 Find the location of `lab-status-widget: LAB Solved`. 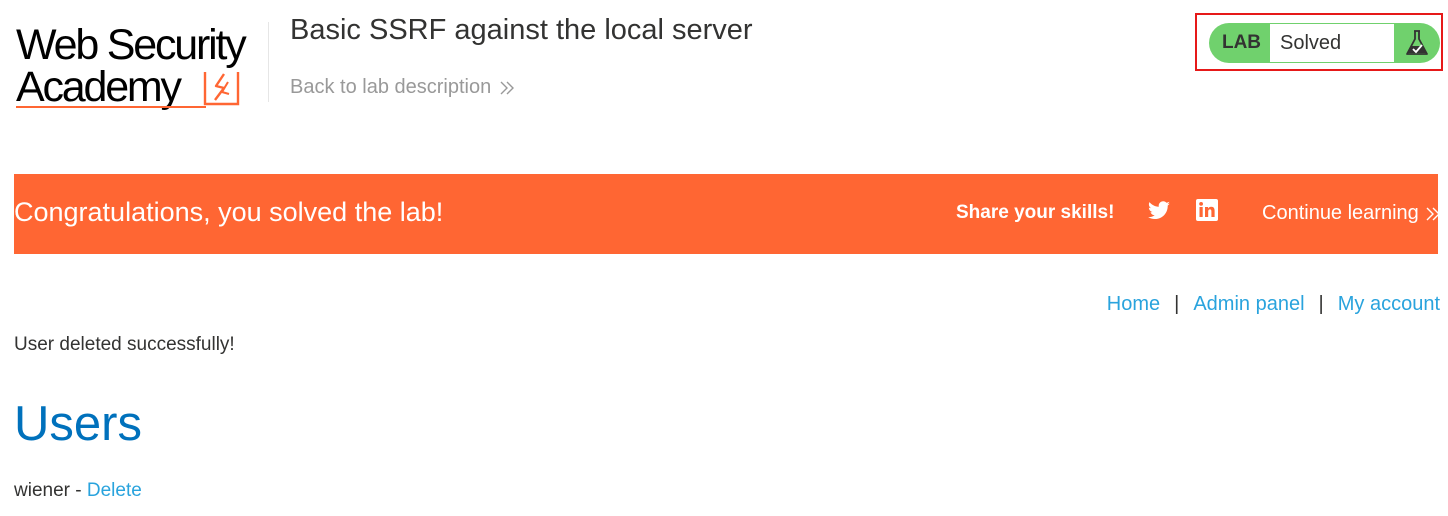

lab-status-widget: LAB Solved is located at coordinates (1324, 43).